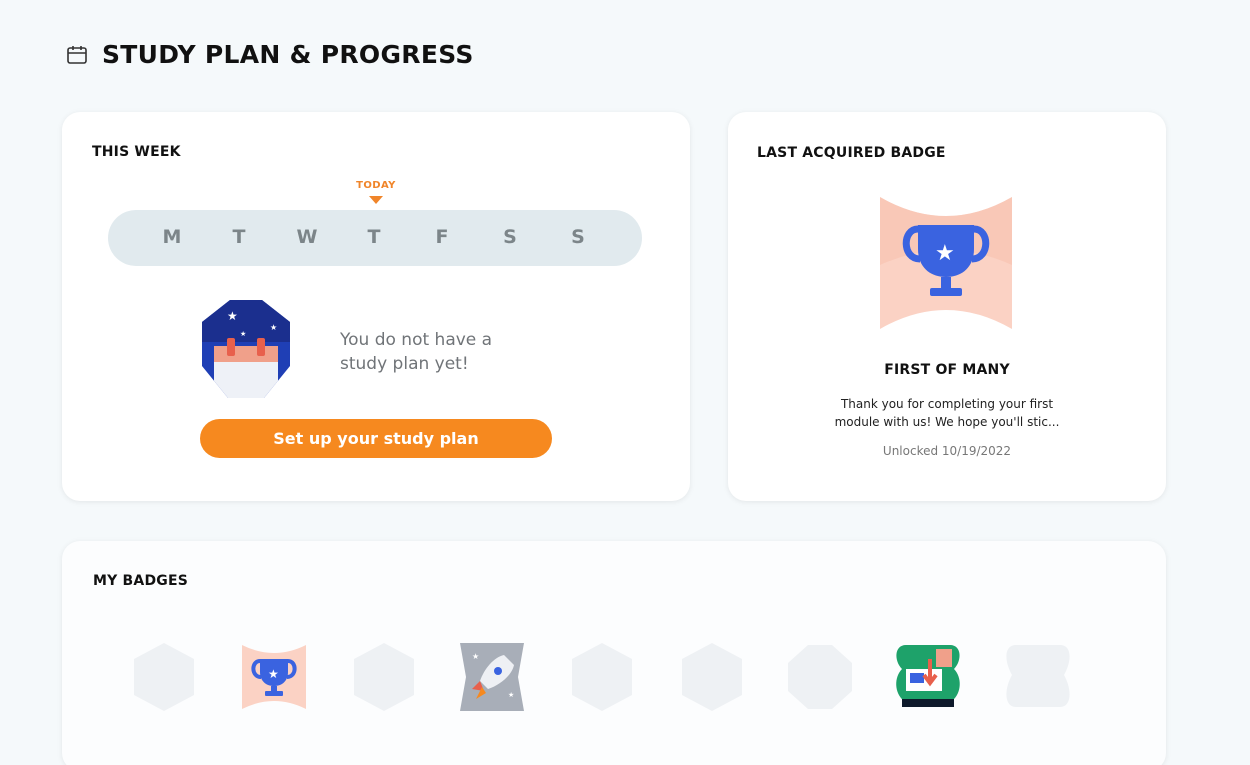  I want to click on day-friday: F, so click(442, 237).